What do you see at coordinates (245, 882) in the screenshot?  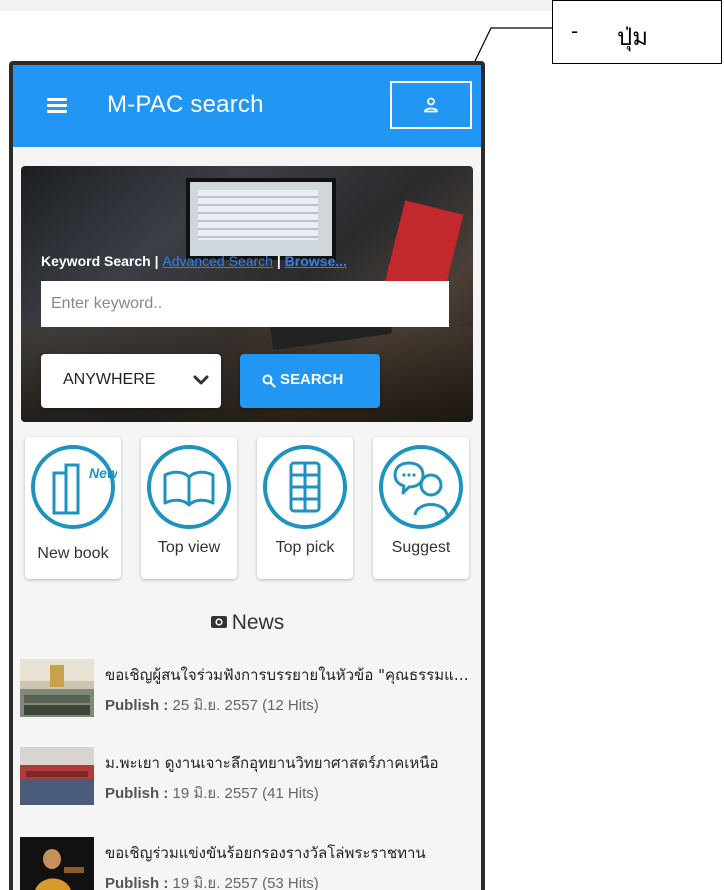 I see `news-date: 19 มิ.ย. 2557 (53 Hits)` at bounding box center [245, 882].